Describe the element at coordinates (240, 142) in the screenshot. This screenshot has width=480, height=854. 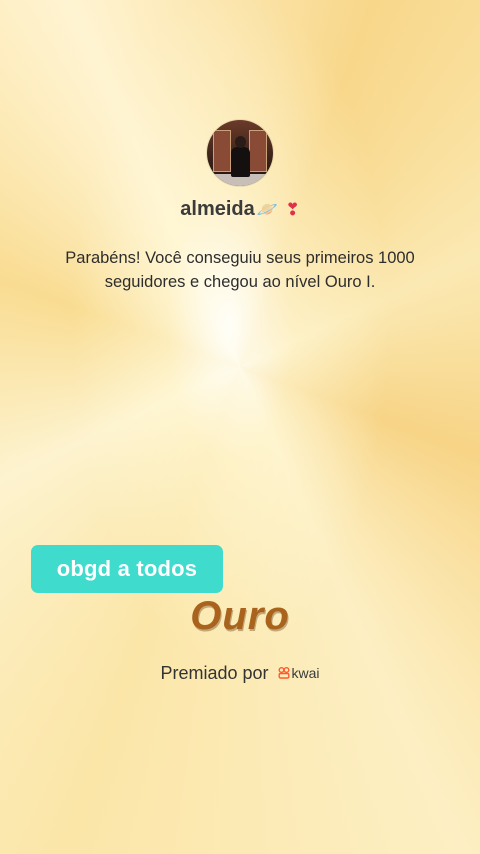
I see `avatar-person-head` at that location.